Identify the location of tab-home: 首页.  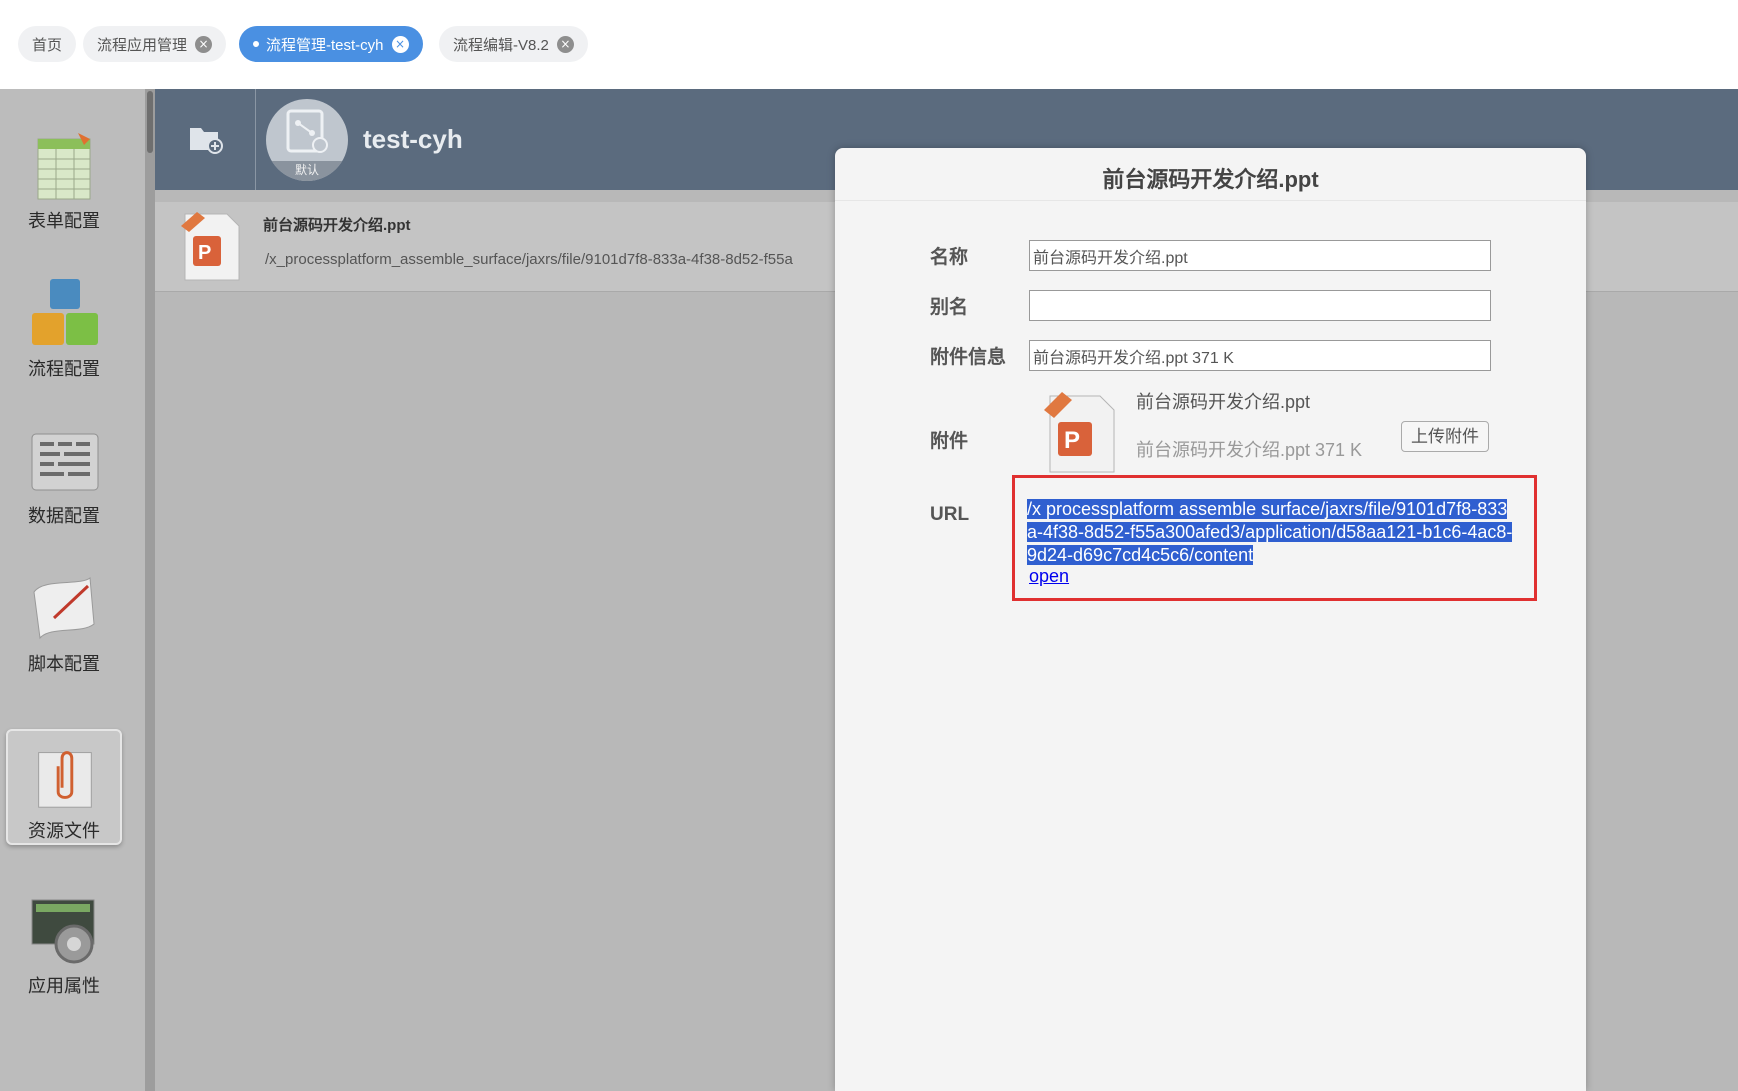
(47, 44).